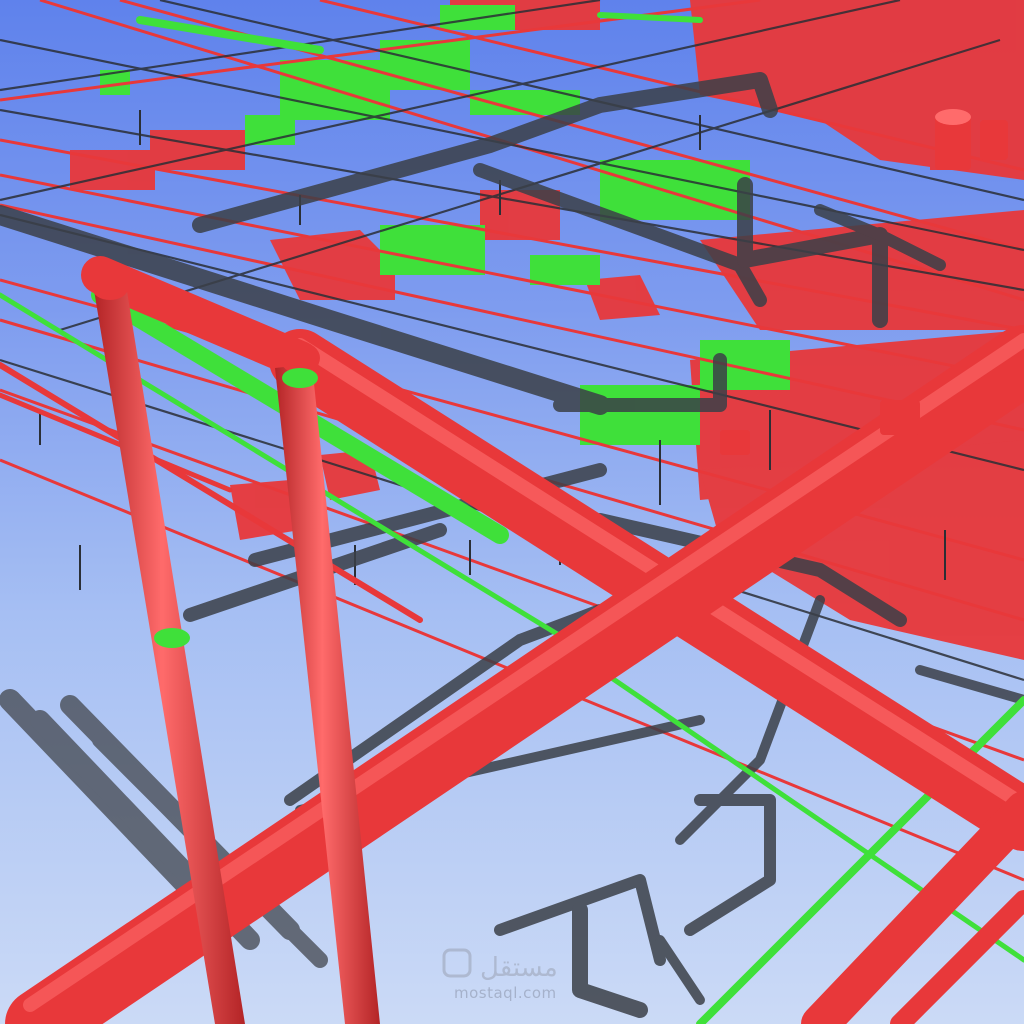 This screenshot has height=1024, width=1024. What do you see at coordinates (519, 968) in the screenshot?
I see `watermark-arabic-text: مستقل` at bounding box center [519, 968].